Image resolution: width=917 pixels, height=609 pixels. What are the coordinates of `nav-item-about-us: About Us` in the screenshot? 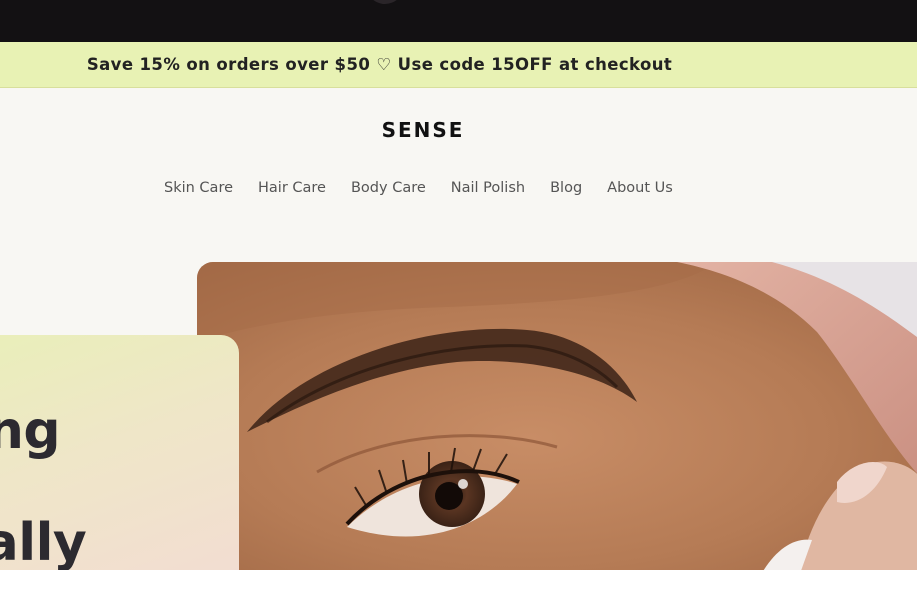 It's located at (640, 188).